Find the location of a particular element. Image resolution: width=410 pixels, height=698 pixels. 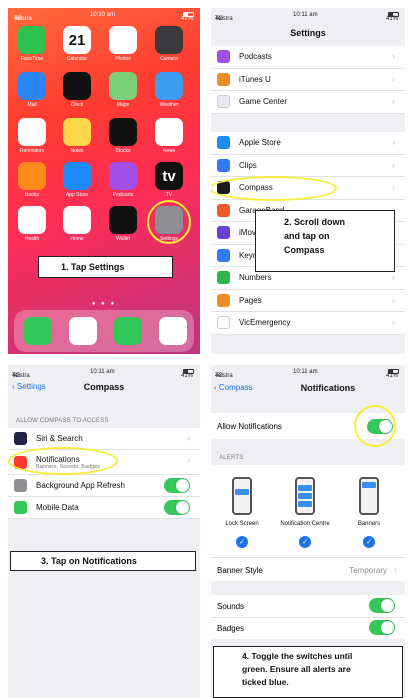

step-3-callout: 3. Tap on Notifications is located at coordinates (103, 561).